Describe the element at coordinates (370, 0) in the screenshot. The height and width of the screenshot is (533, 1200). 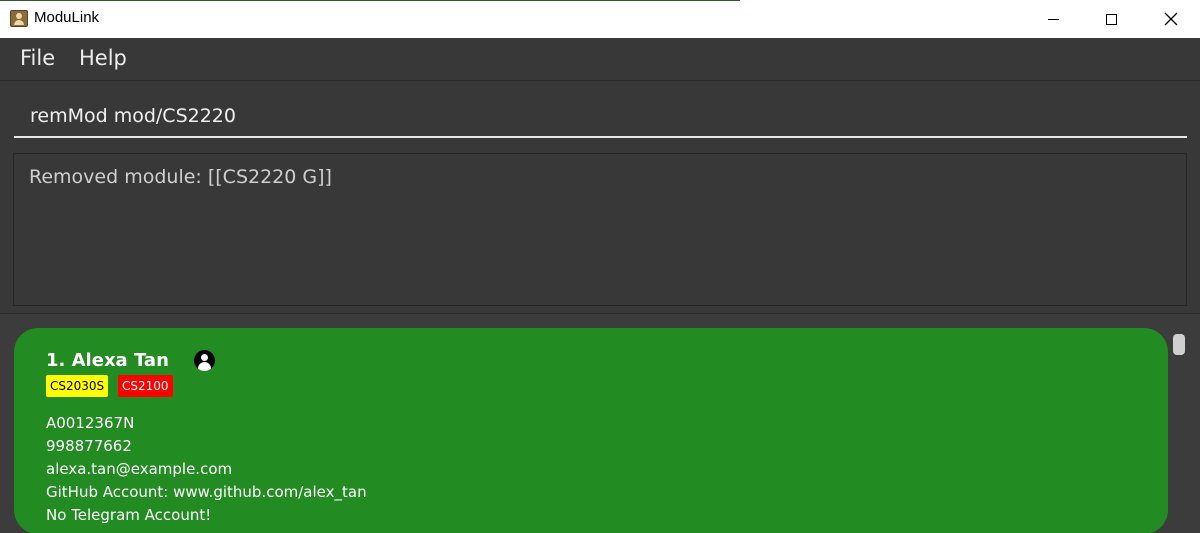
I see `title-bar-accent-line` at that location.